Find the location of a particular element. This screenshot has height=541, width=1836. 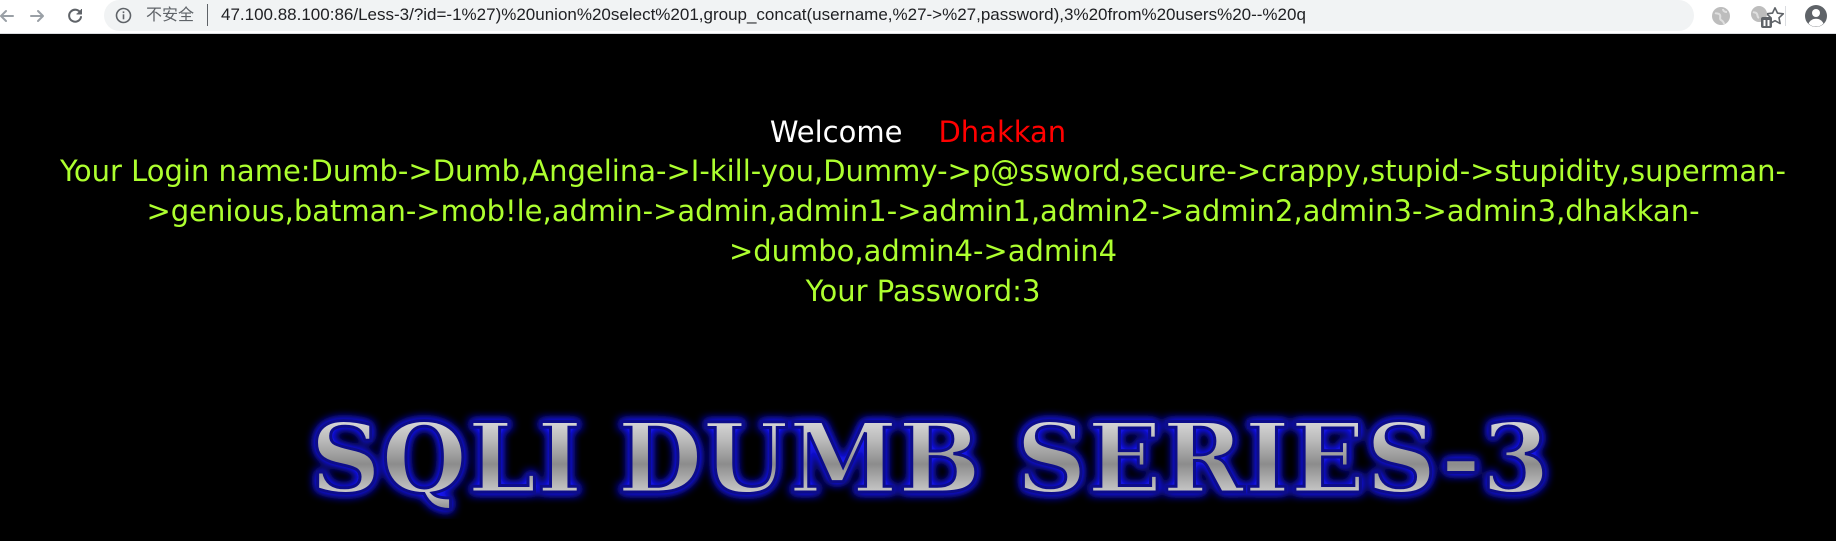

info-icon is located at coordinates (123, 15).